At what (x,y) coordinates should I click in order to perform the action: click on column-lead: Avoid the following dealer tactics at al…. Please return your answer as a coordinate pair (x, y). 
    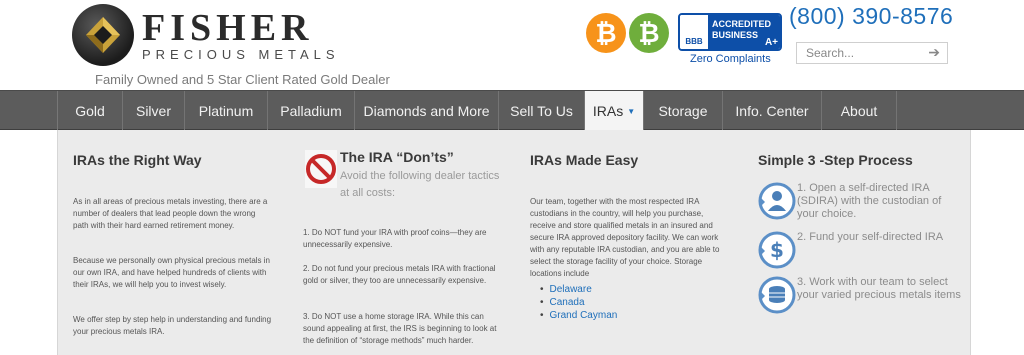
    Looking at the image, I should click on (420, 184).